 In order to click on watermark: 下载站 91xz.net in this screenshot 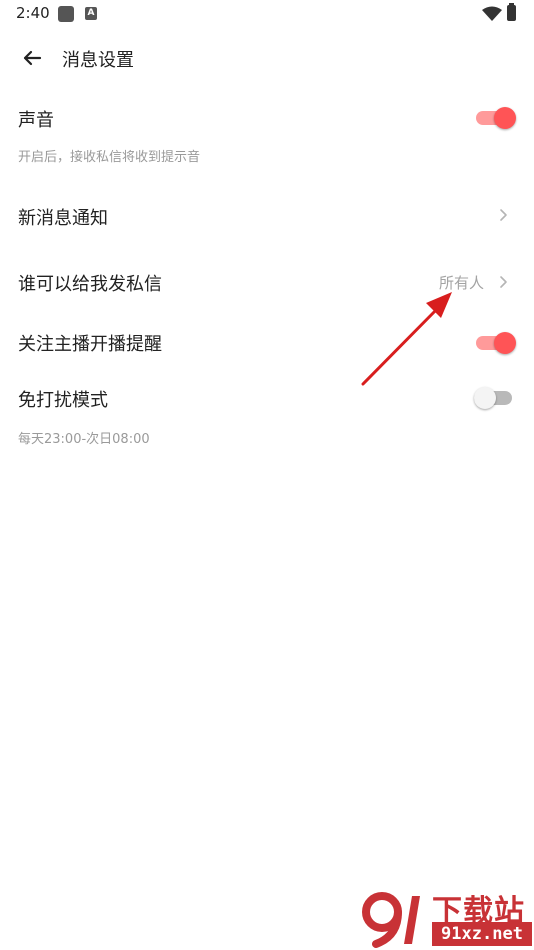, I will do `click(448, 918)`.